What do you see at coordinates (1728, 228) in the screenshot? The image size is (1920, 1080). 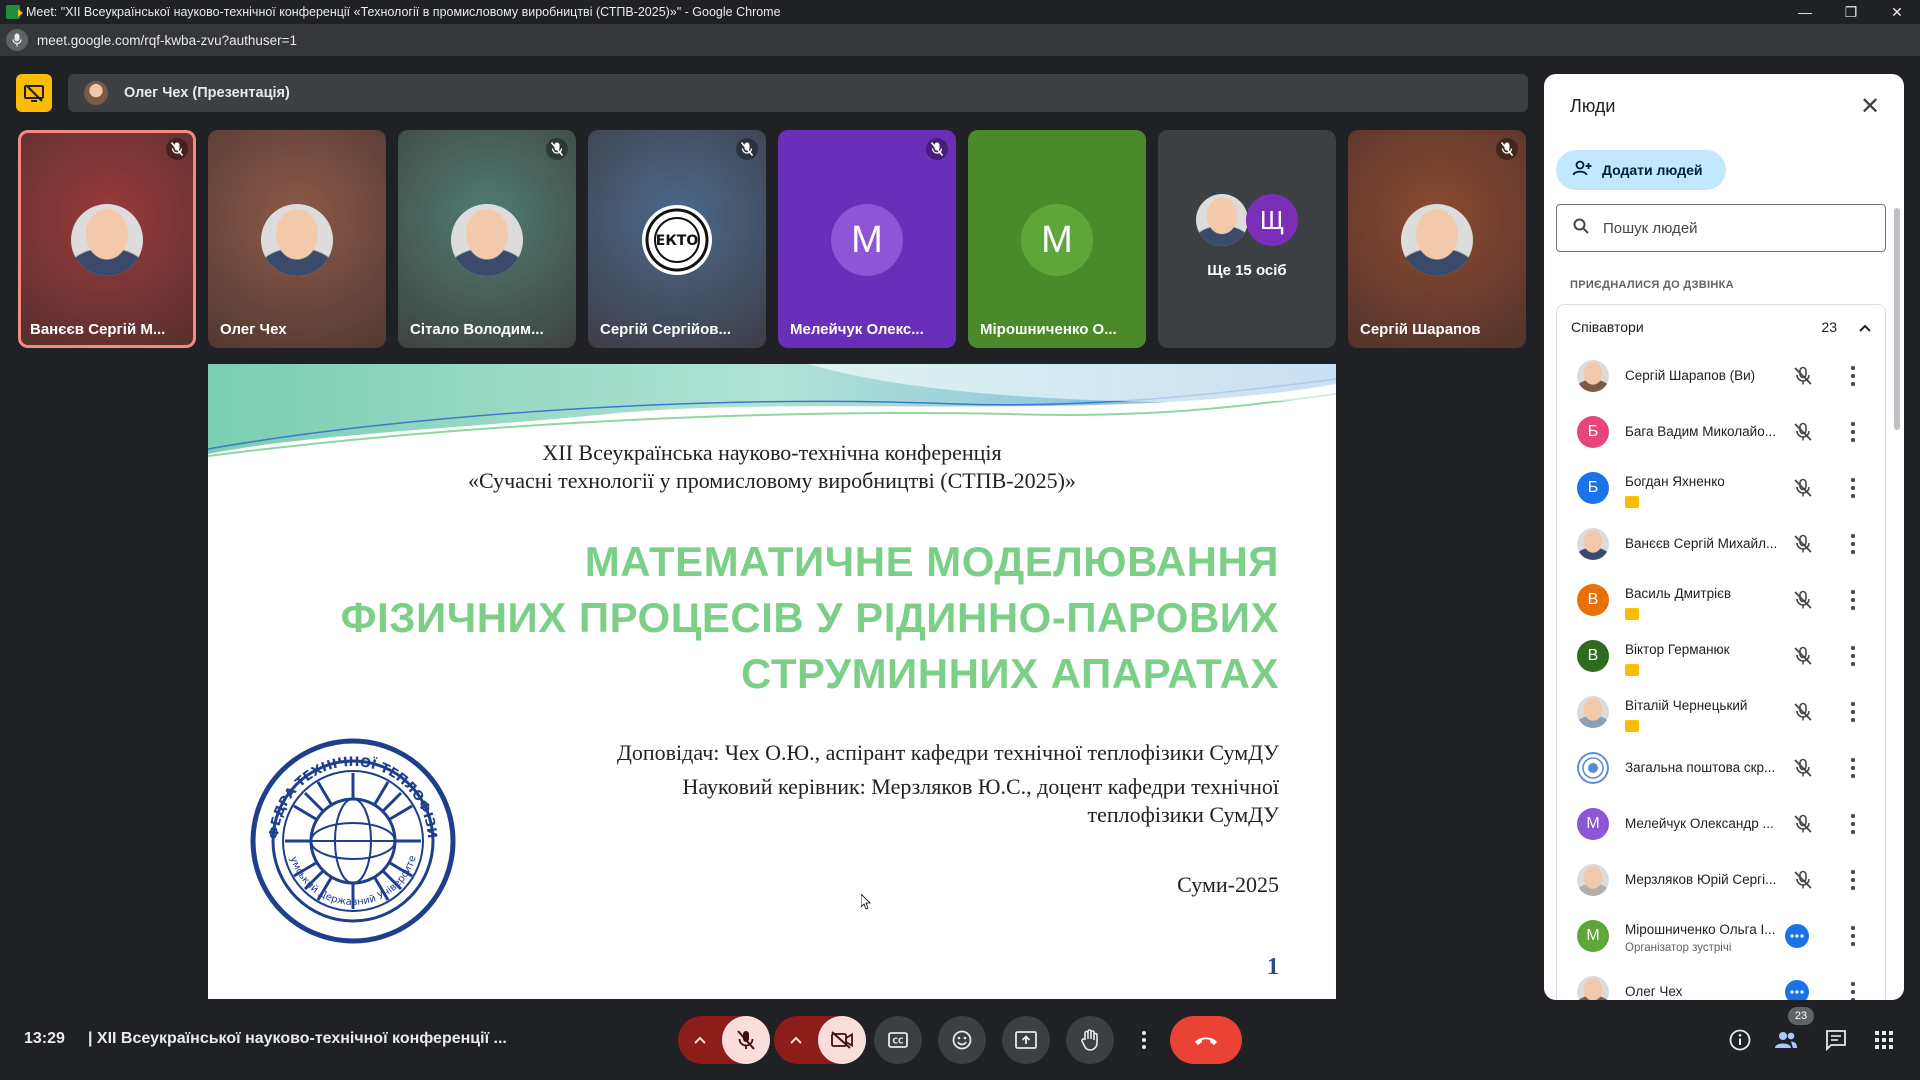 I see `search-people-input` at bounding box center [1728, 228].